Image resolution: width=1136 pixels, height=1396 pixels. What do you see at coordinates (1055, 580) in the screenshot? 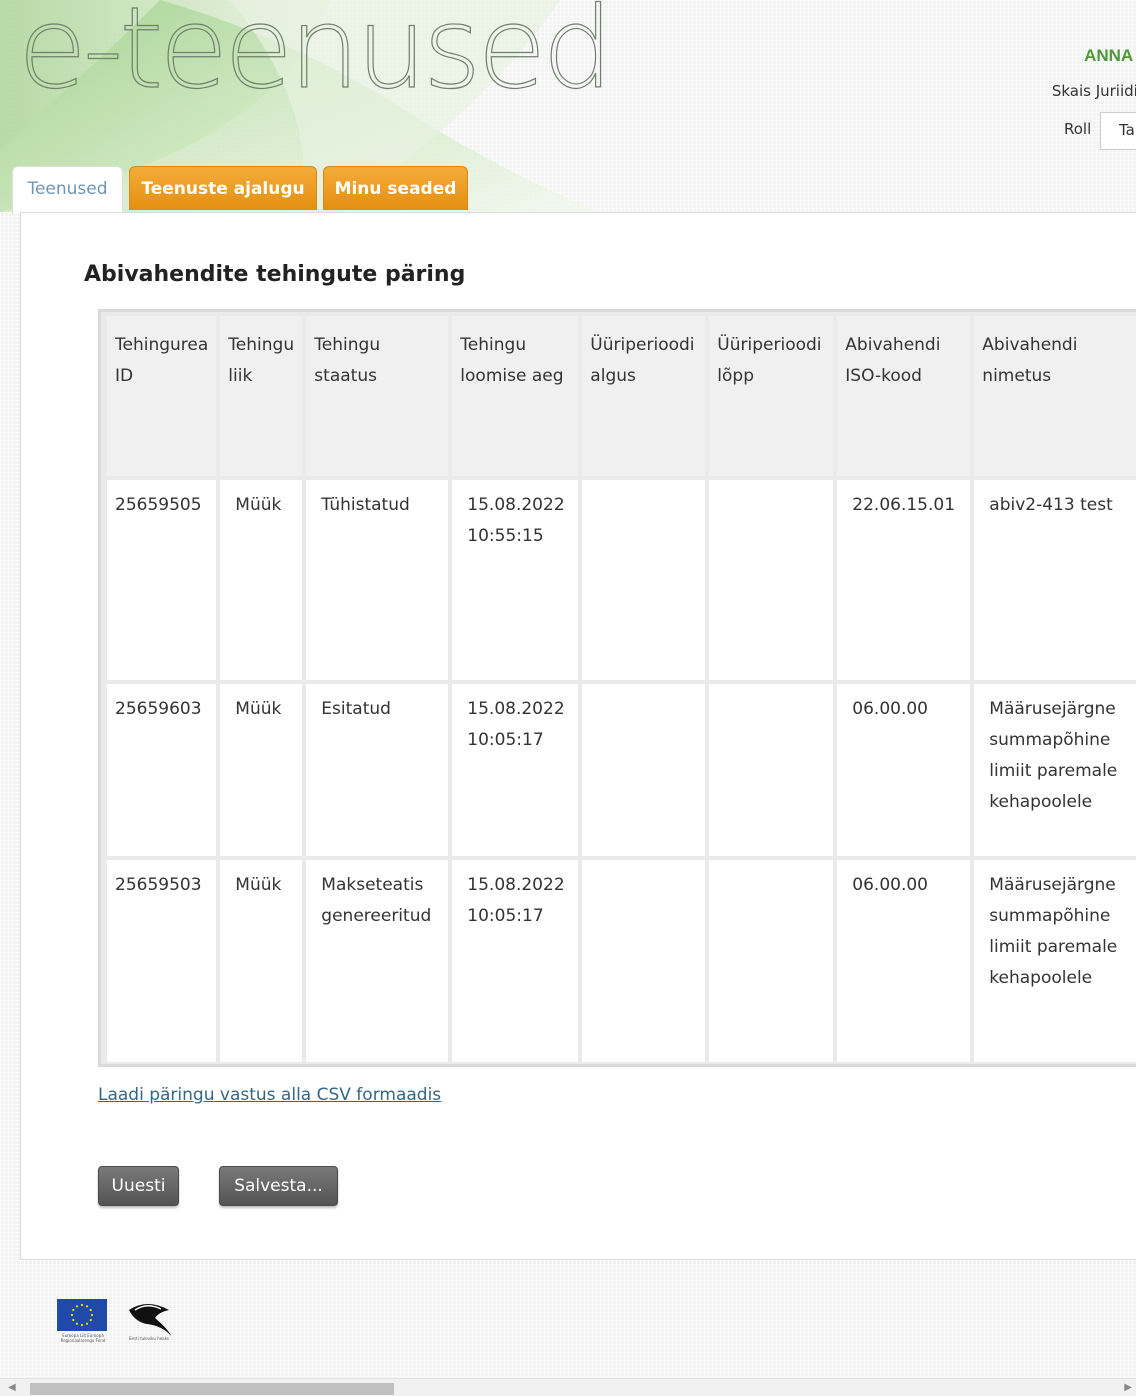
I see `table-cell-name: abiv2-413 test` at bounding box center [1055, 580].